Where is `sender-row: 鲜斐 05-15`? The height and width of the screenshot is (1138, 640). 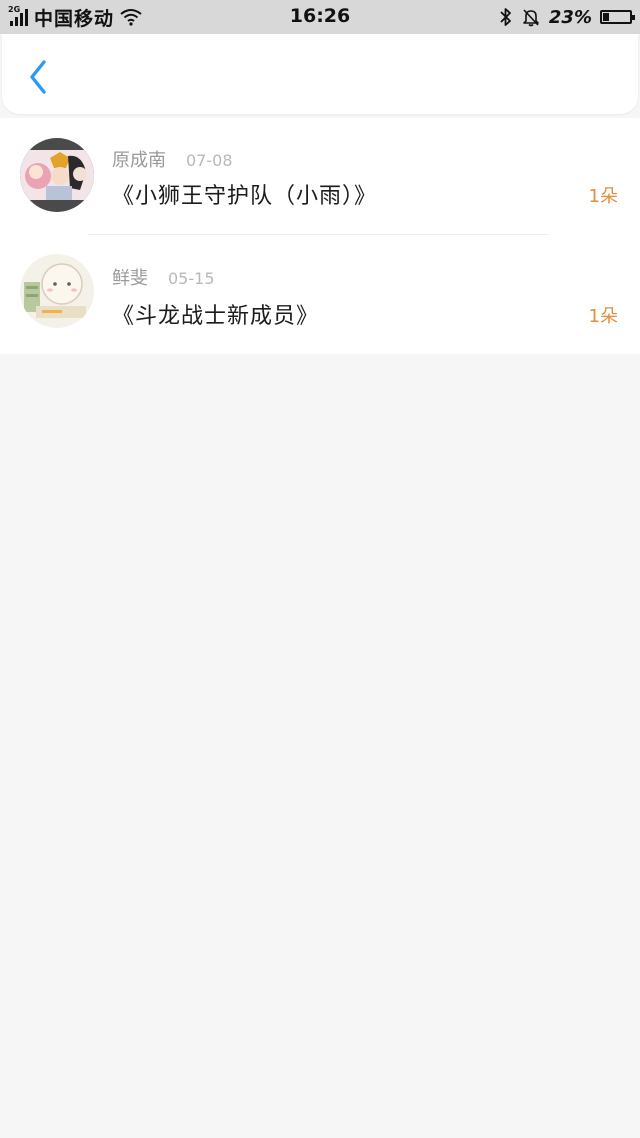
sender-row: 鲜斐 05-15 is located at coordinates (163, 277).